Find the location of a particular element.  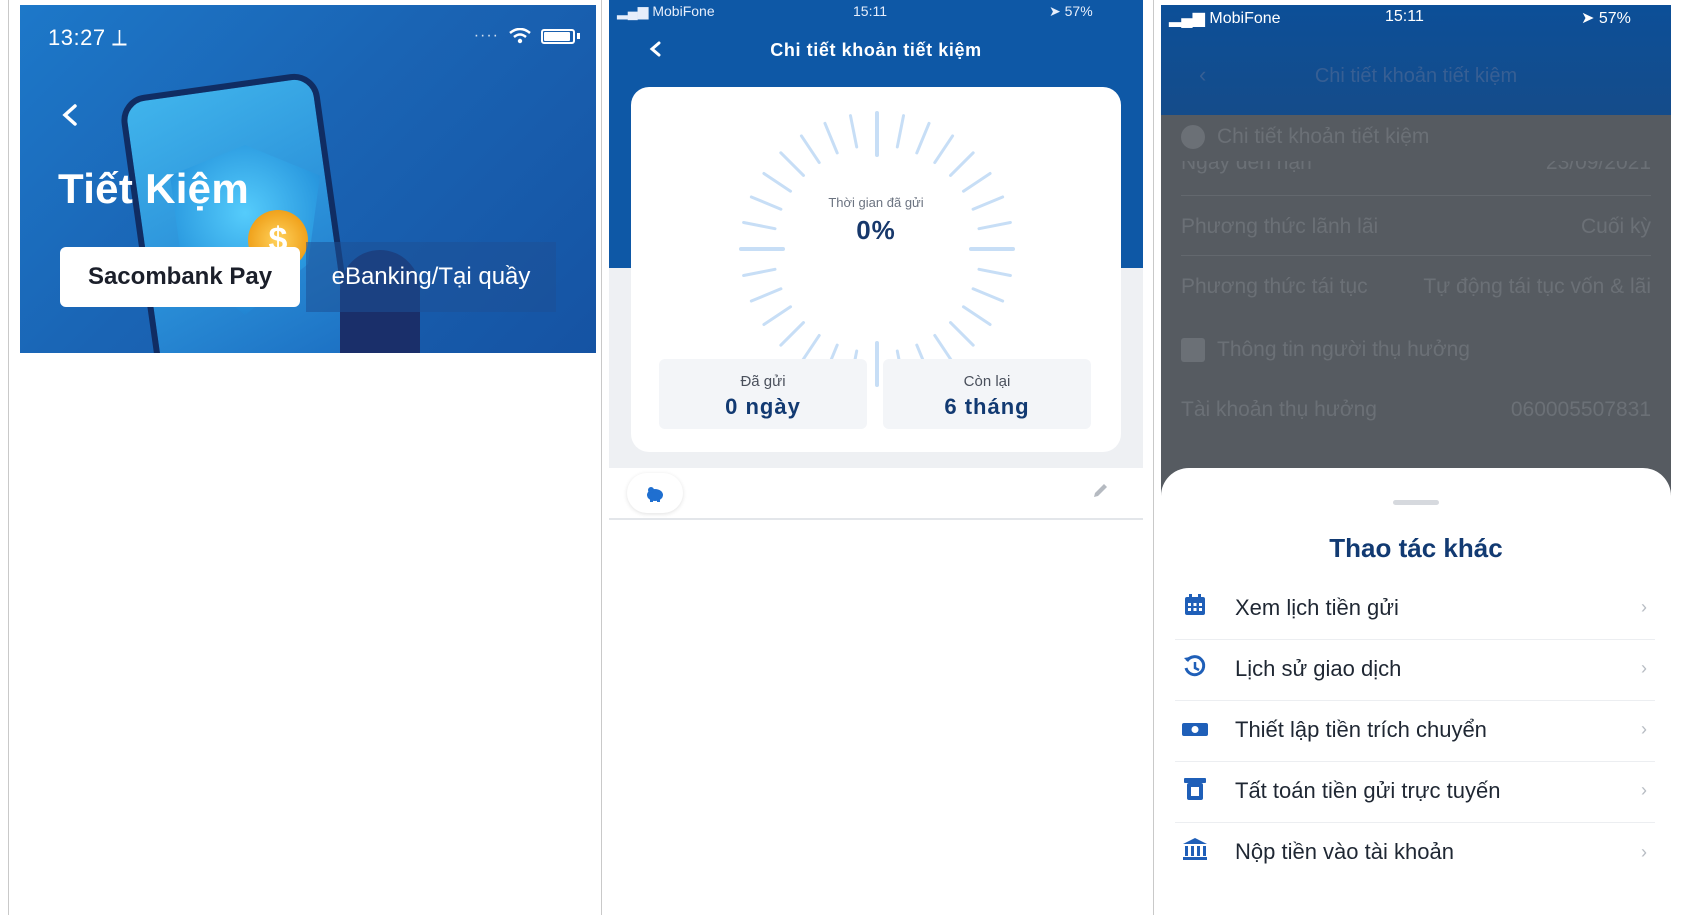

deposit-progress-ring is located at coordinates (877, 249).